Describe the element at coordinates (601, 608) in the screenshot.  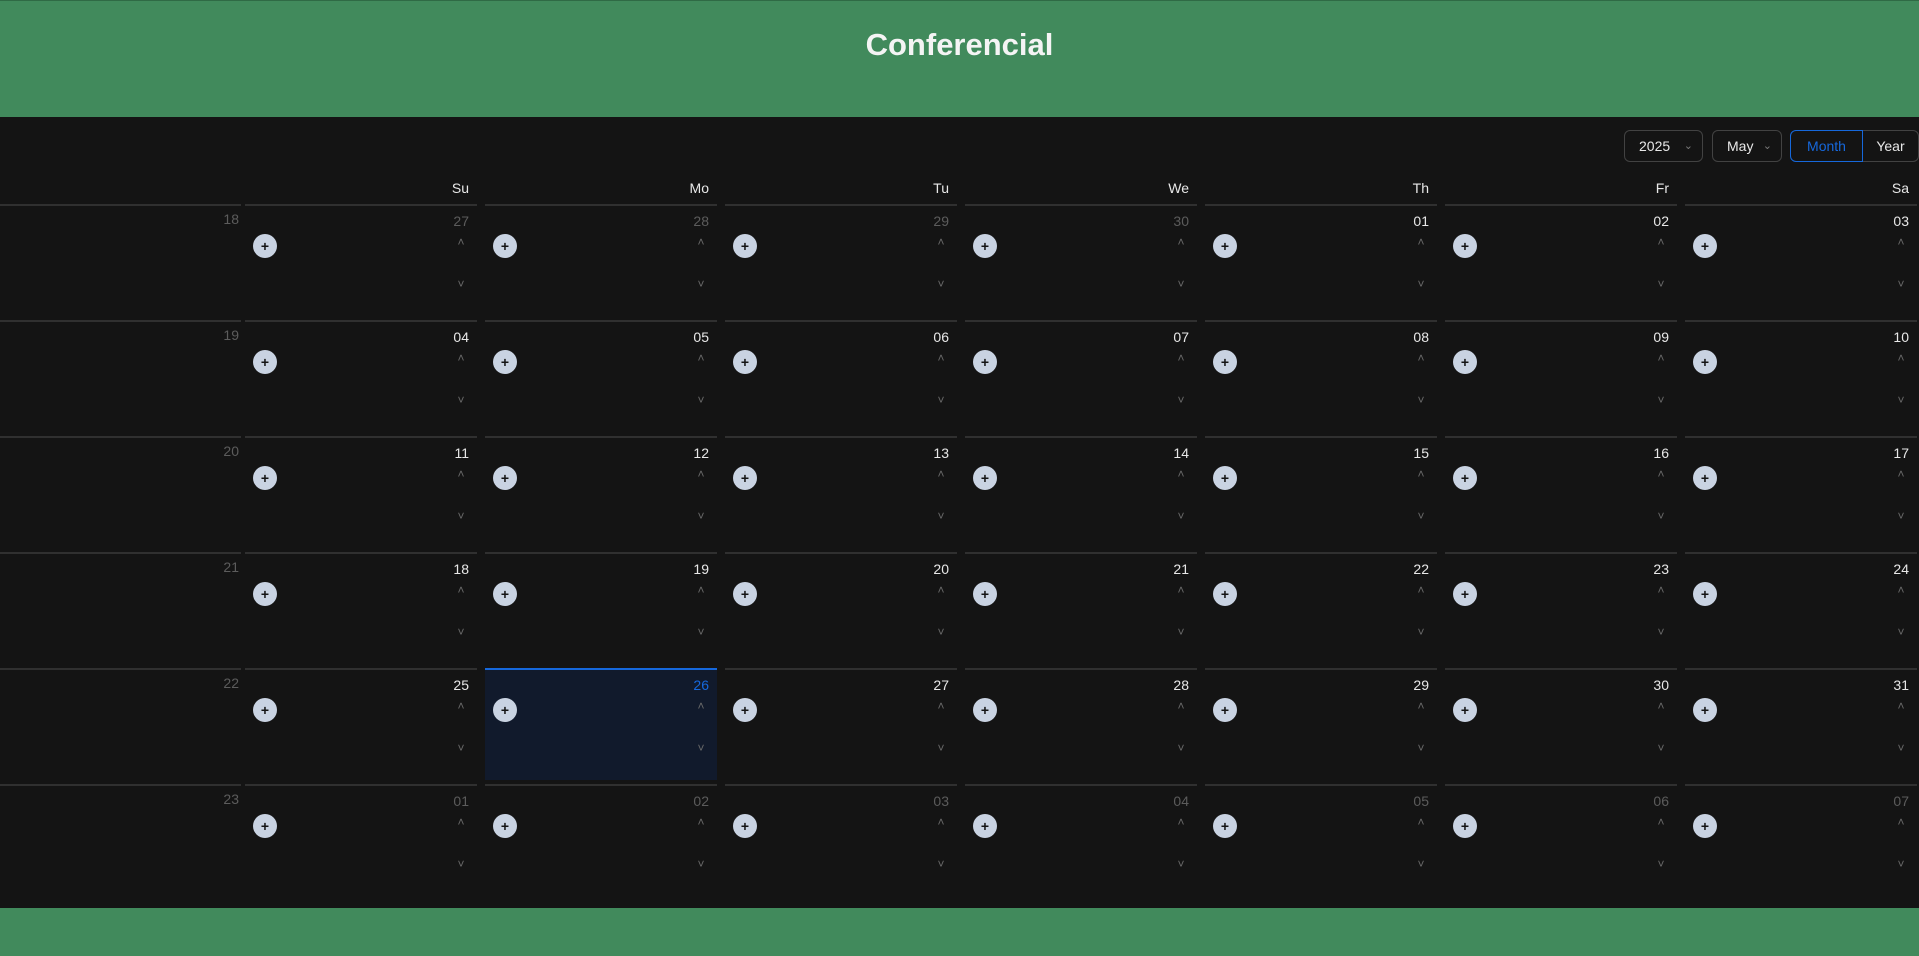
I see `day-cell: 19 + ˄ ˅` at that location.